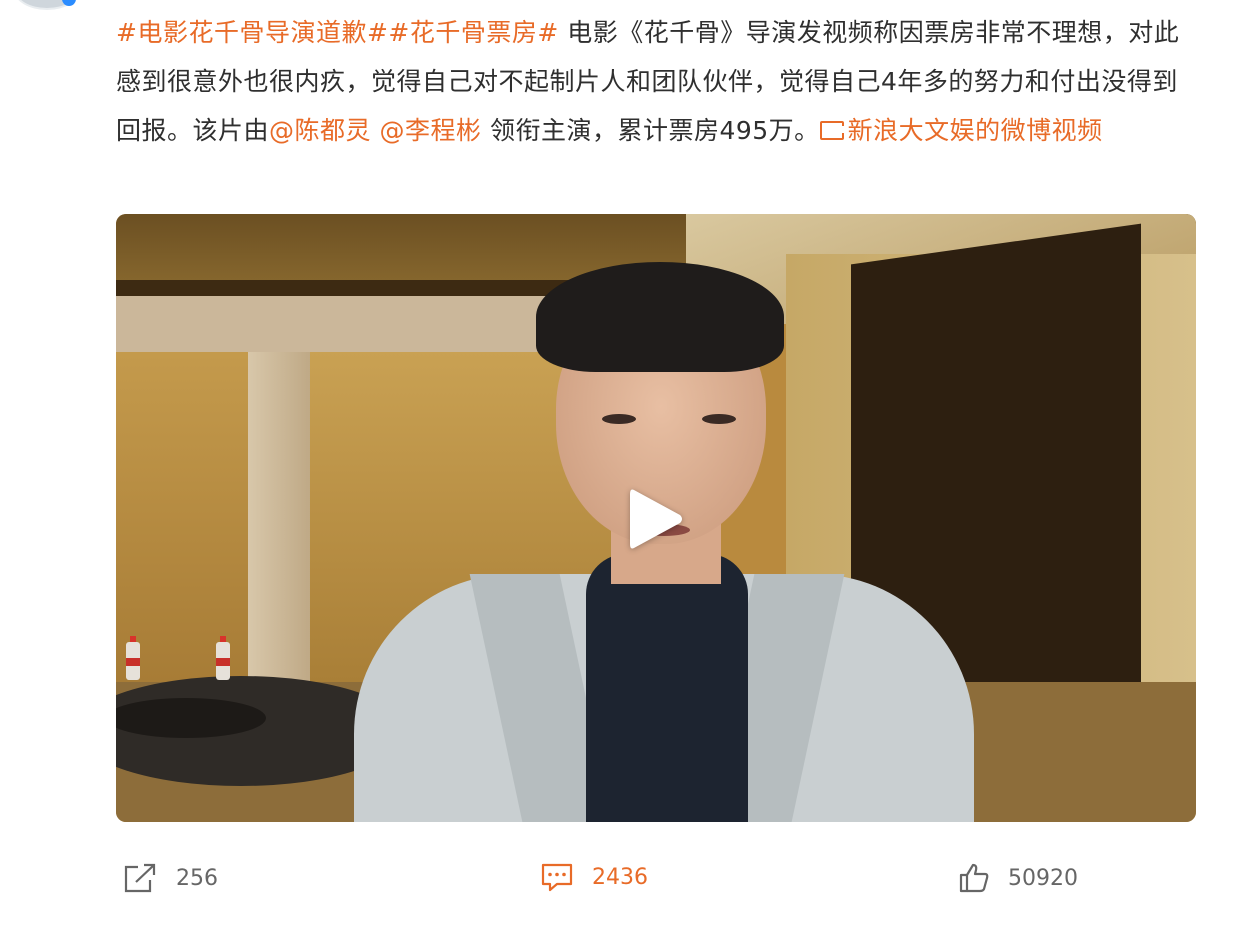 Image resolution: width=1244 pixels, height=932 pixels. What do you see at coordinates (473, 32) in the screenshot?
I see `hashtag-link-box-office: #花千骨票房#` at bounding box center [473, 32].